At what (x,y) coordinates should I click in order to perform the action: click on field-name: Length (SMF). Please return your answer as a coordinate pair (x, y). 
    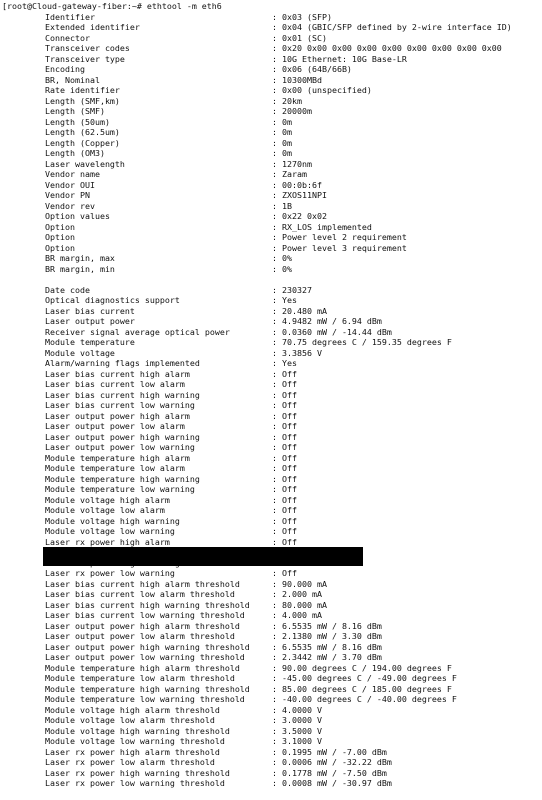
    Looking at the image, I should click on (75, 111).